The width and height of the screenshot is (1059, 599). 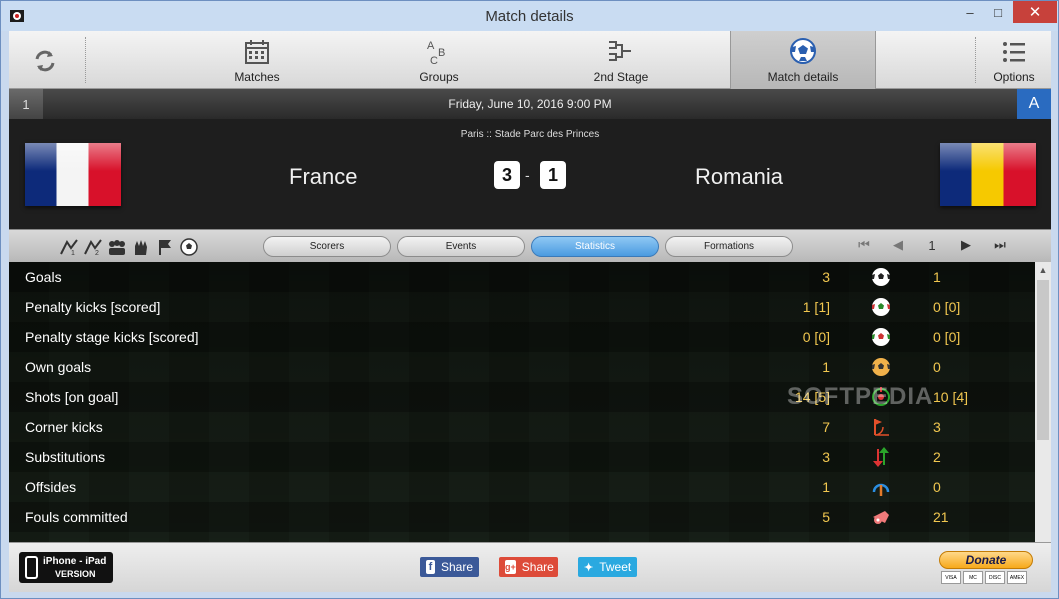 What do you see at coordinates (522, 307) in the screenshot?
I see `stat-row-penalty-kicks: Penalty kicks [scored] 1 [1] 0 [0]` at bounding box center [522, 307].